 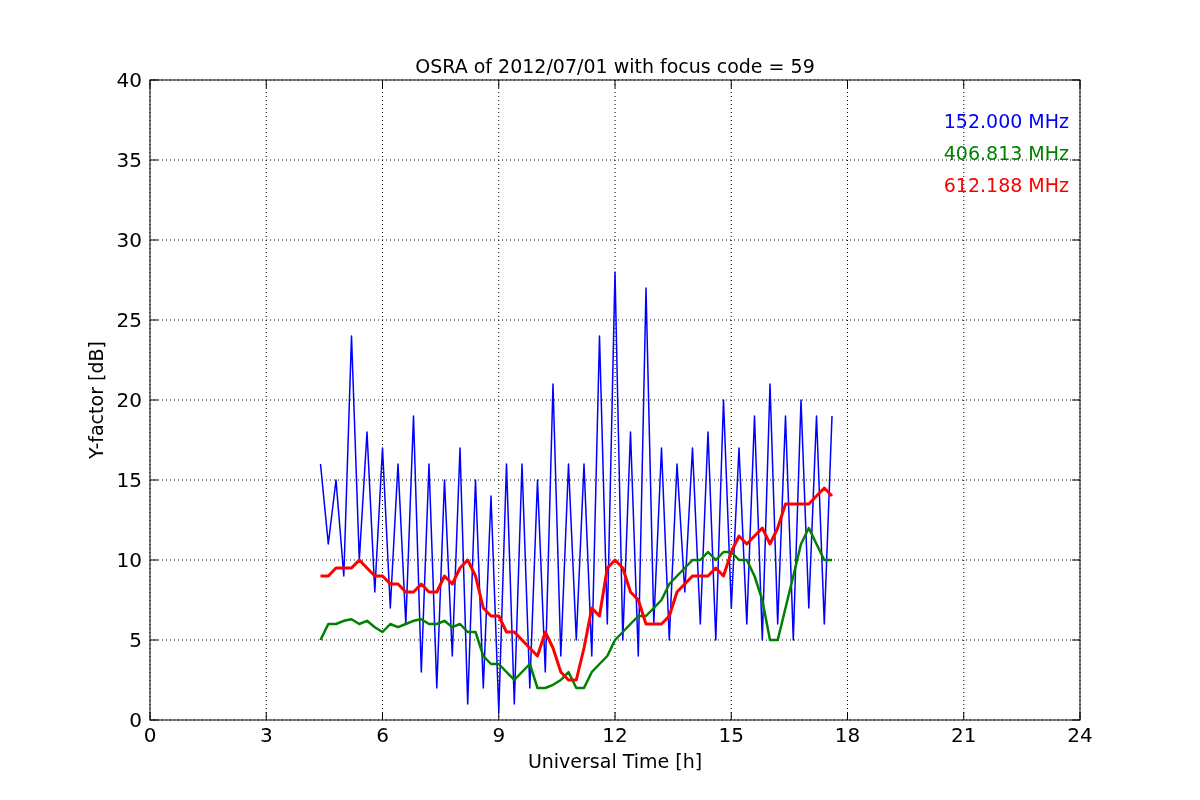 I want to click on x-tick-label: 0, so click(x=150, y=735).